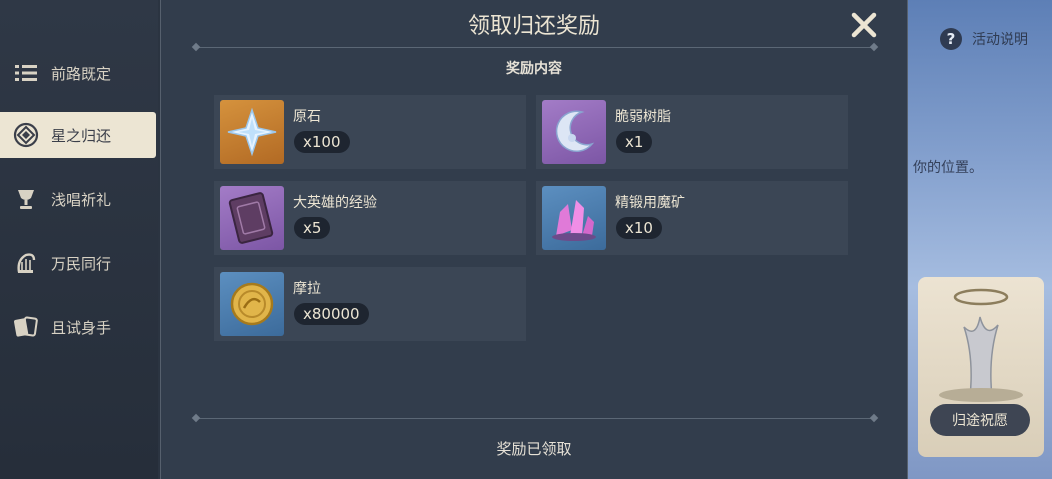 This screenshot has width=1052, height=479. Describe the element at coordinates (535, 47) in the screenshot. I see `divider-top` at that location.